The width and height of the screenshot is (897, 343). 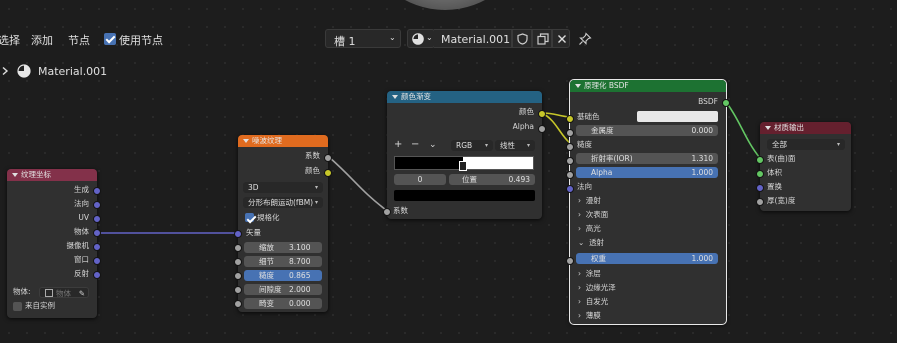 I want to click on socket-base-color, so click(x=570, y=119).